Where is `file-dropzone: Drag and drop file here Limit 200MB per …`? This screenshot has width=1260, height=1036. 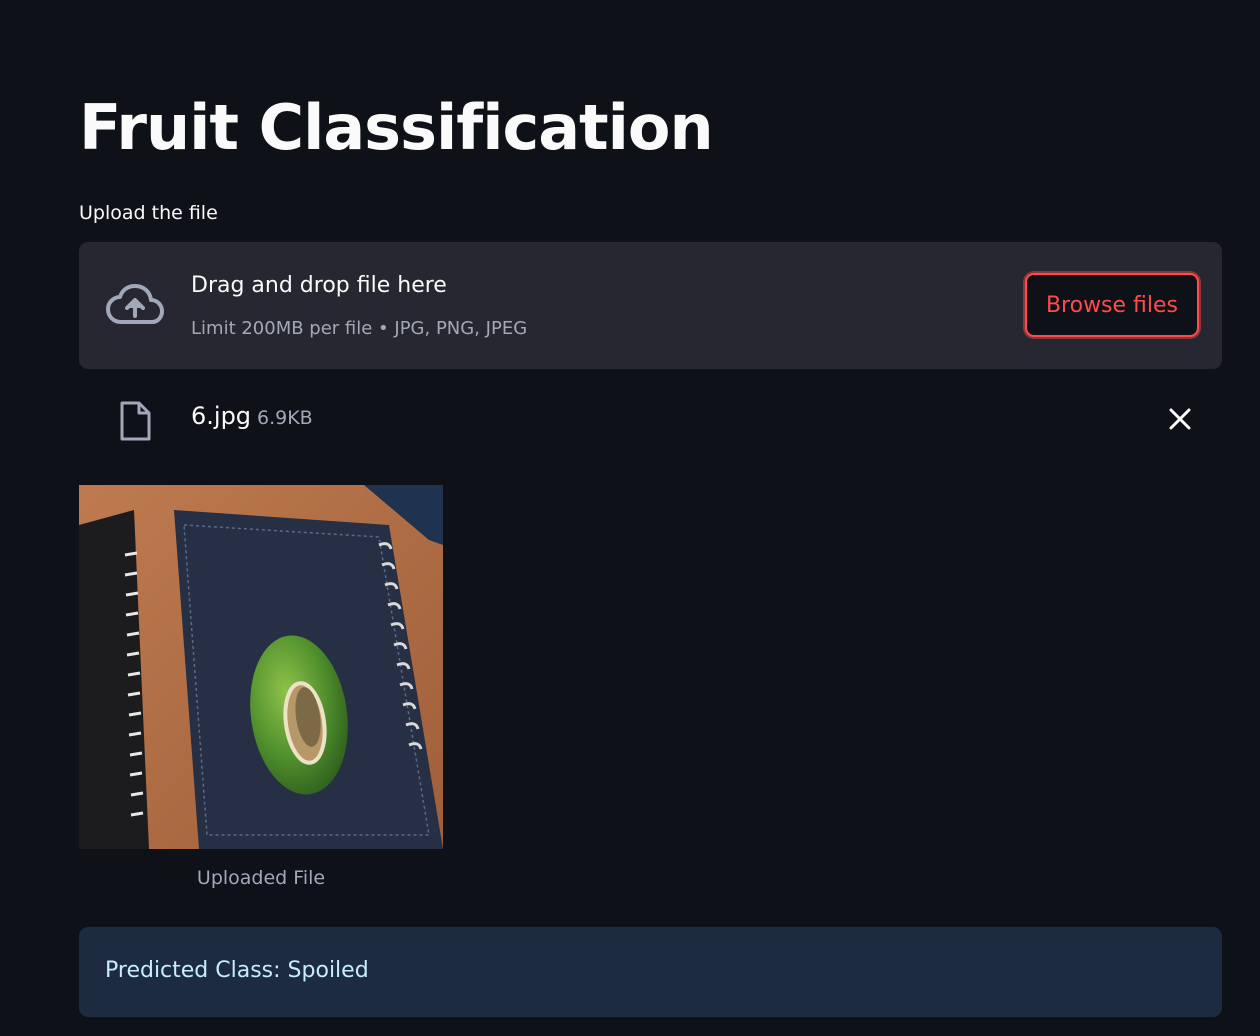 file-dropzone: Drag and drop file here Limit 200MB per … is located at coordinates (650, 305).